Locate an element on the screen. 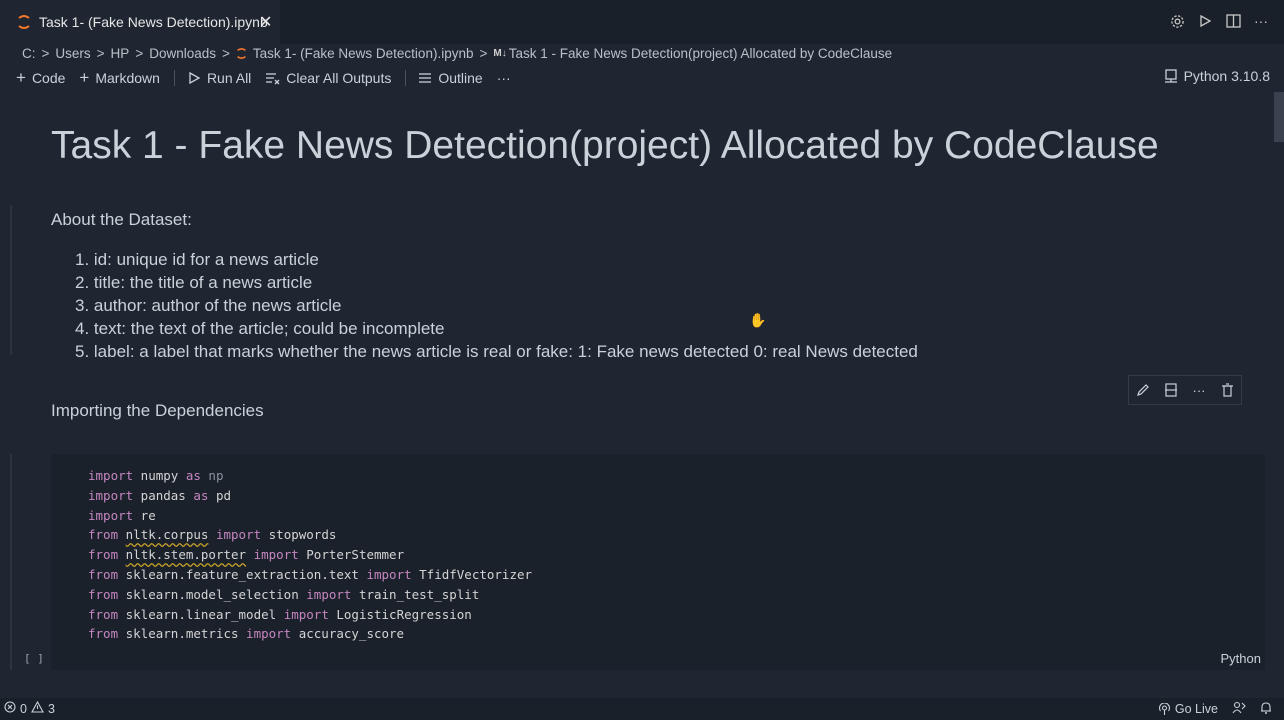  split-cell-icon is located at coordinates (1171, 390).